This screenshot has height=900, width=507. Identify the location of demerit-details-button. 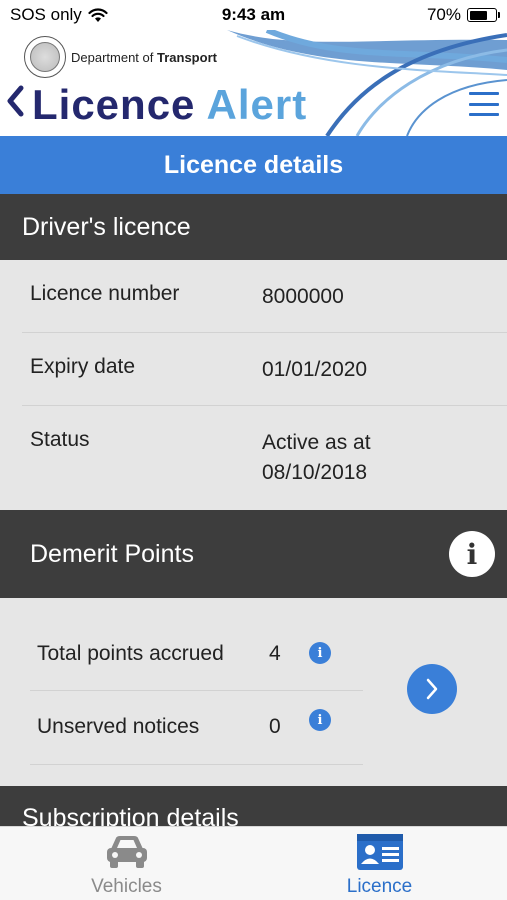
(432, 689).